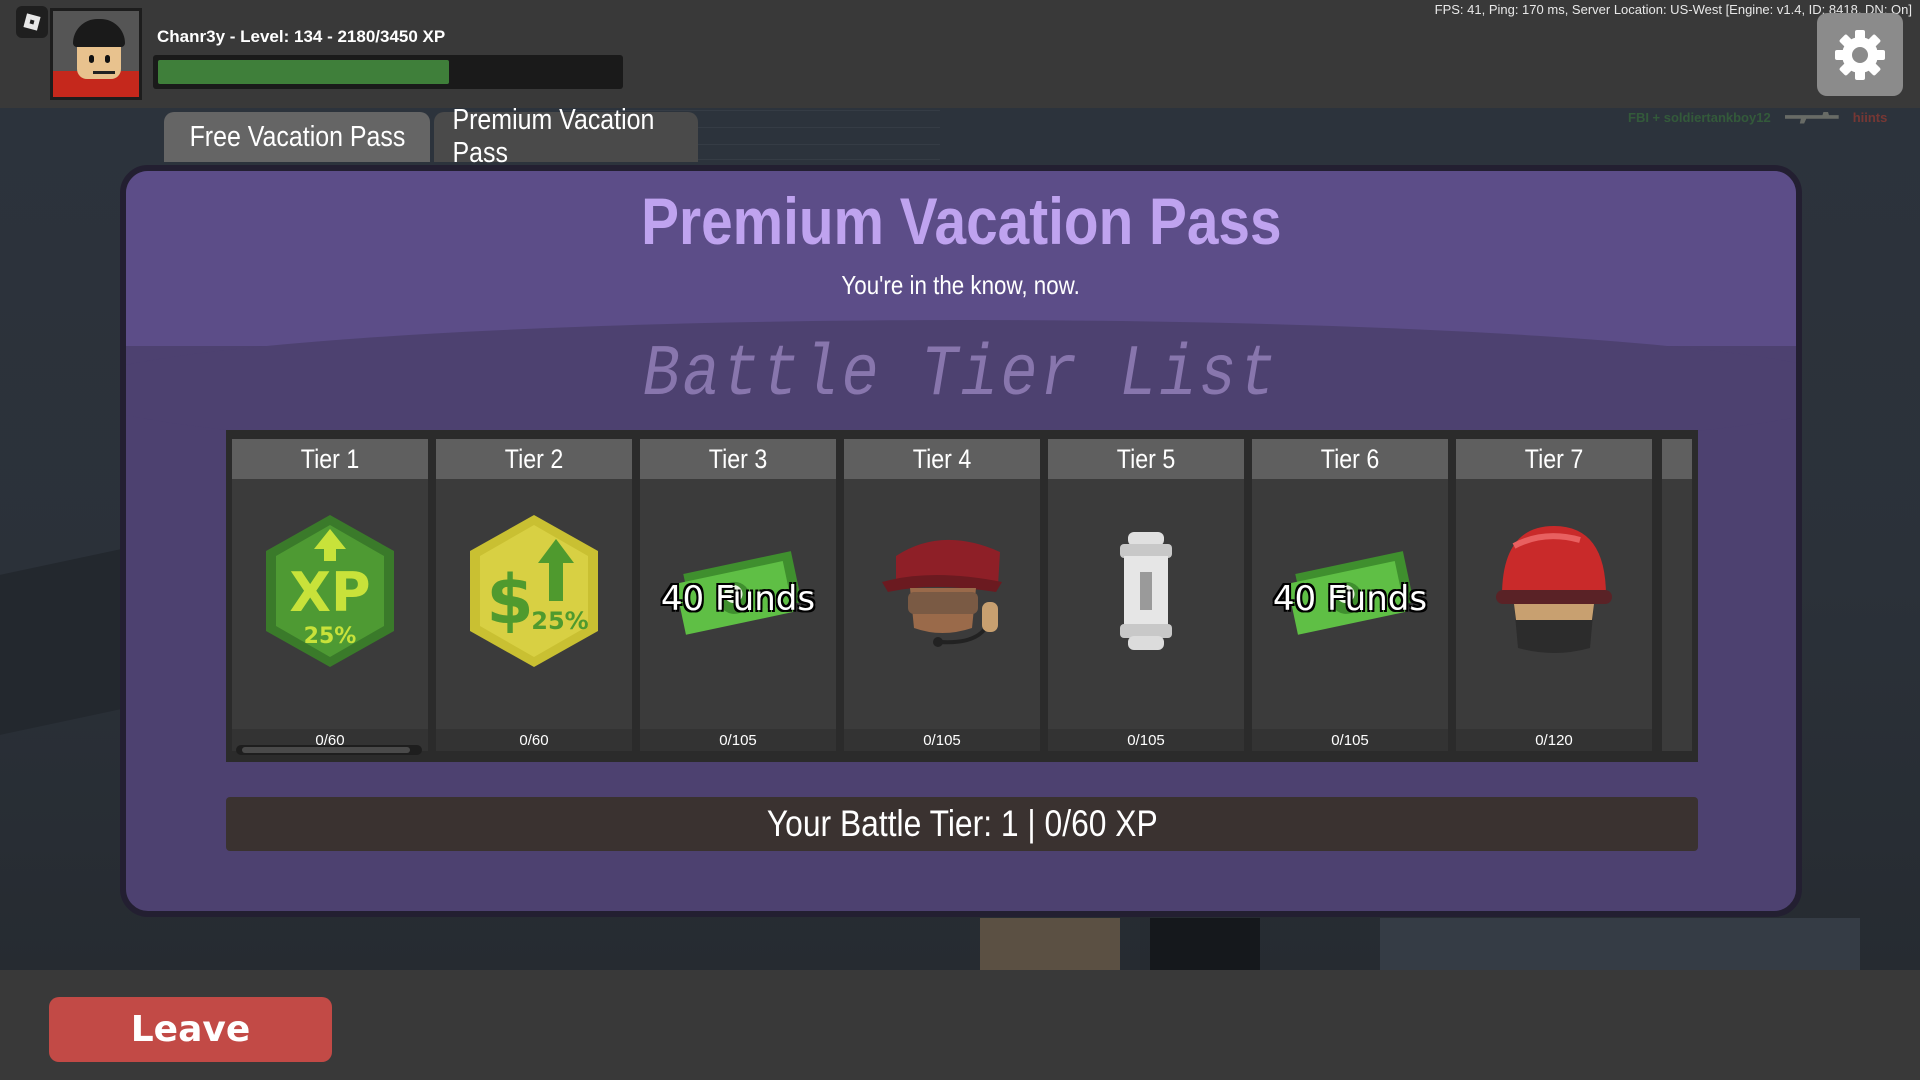 Image resolution: width=1920 pixels, height=1080 pixels. Describe the element at coordinates (534, 591) in the screenshot. I see `cash-boost-25-icon: $ 25%` at that location.